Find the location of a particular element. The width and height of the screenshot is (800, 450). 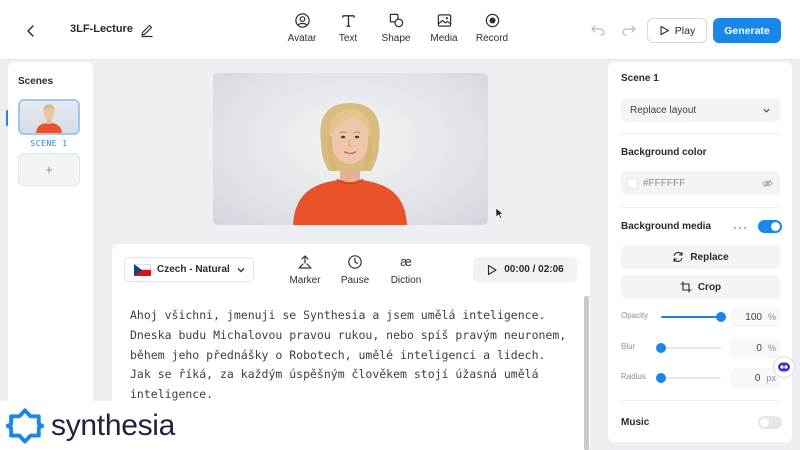

background-color-field: #FFFFFF is located at coordinates (700, 183).